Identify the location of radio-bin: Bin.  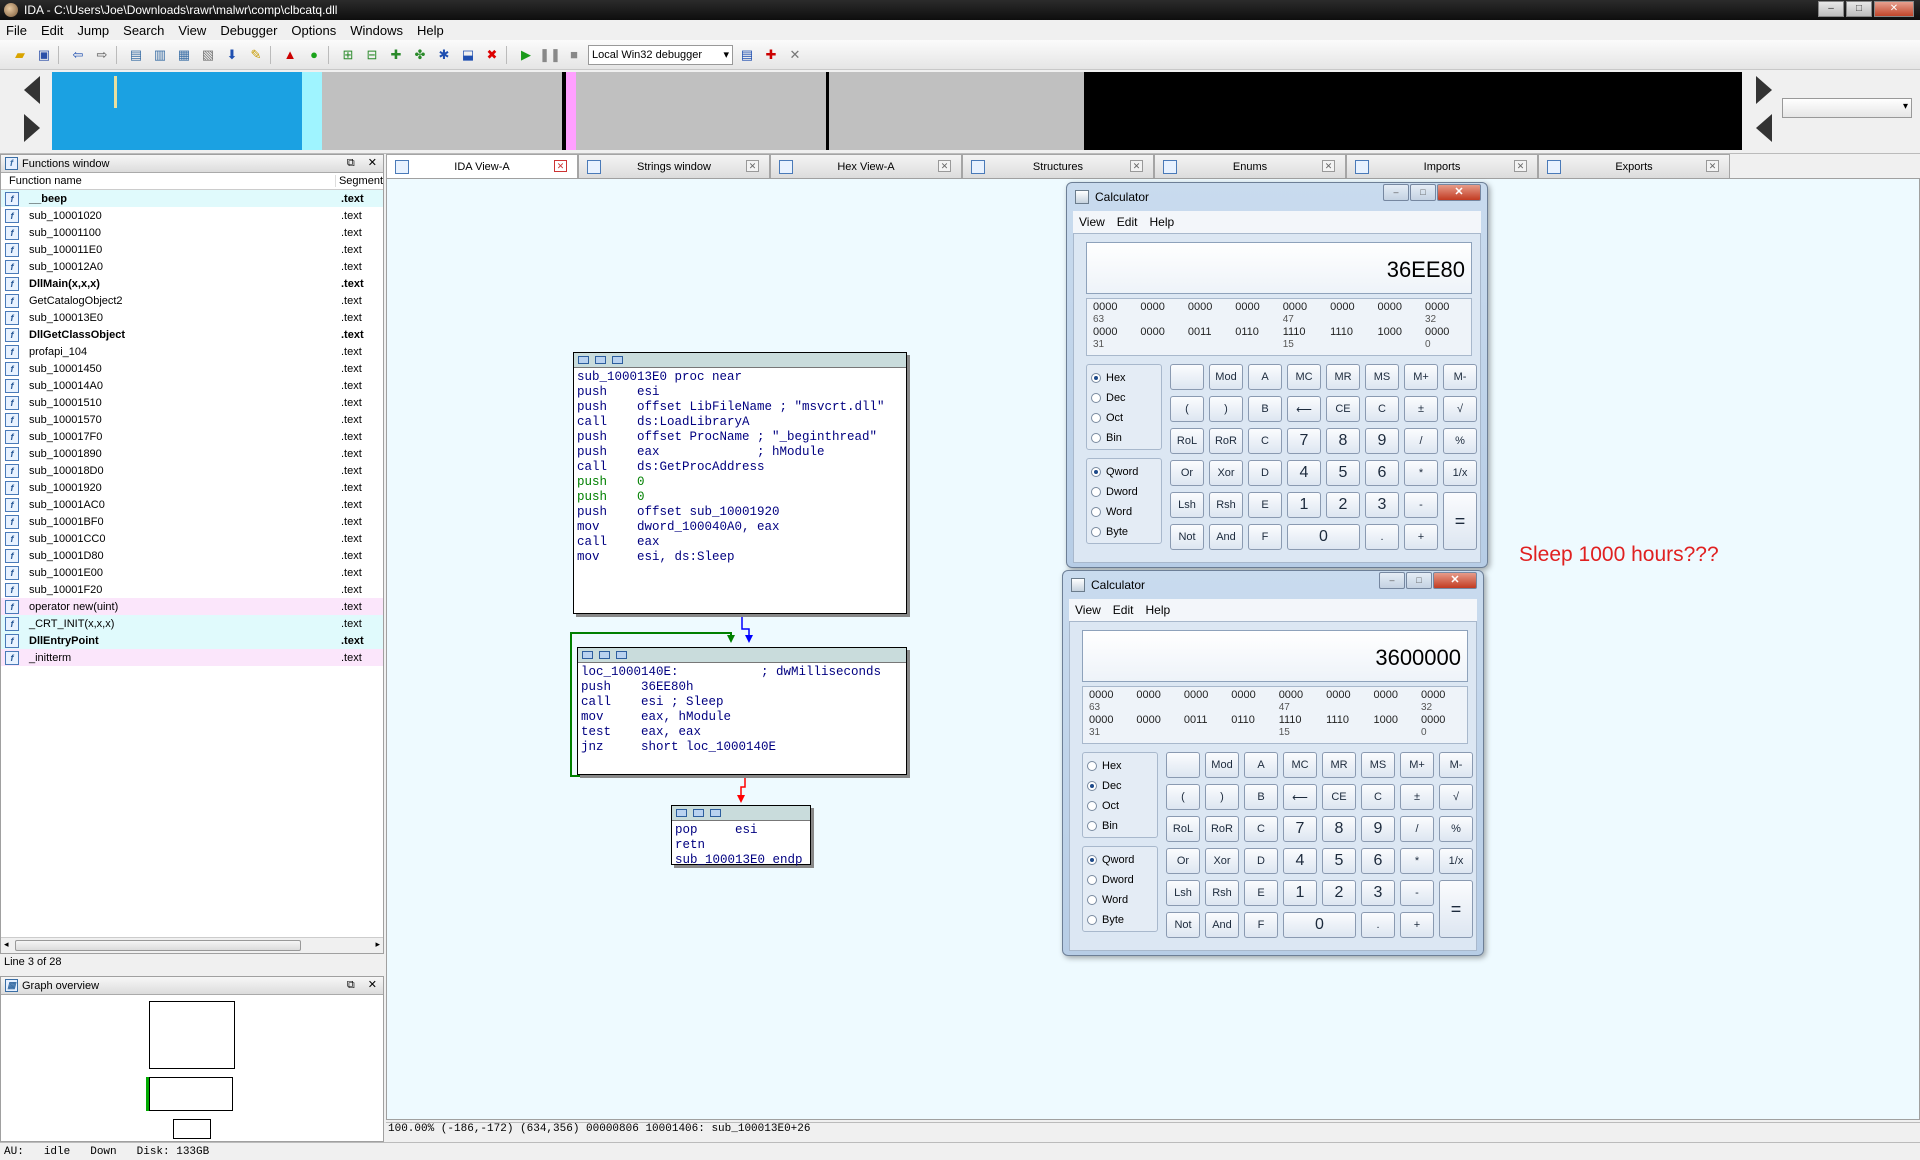
(1126, 438).